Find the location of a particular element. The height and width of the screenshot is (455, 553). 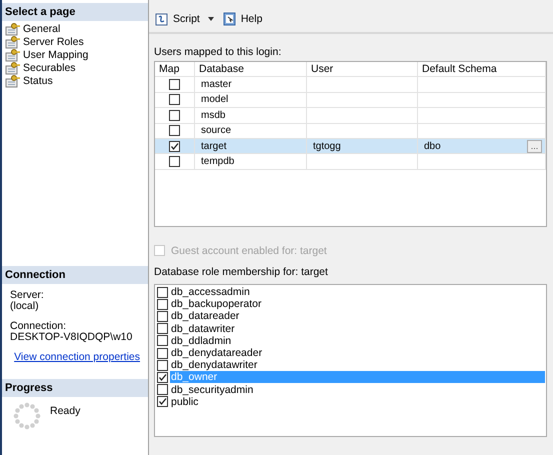

table-cell: model is located at coordinates (251, 100).